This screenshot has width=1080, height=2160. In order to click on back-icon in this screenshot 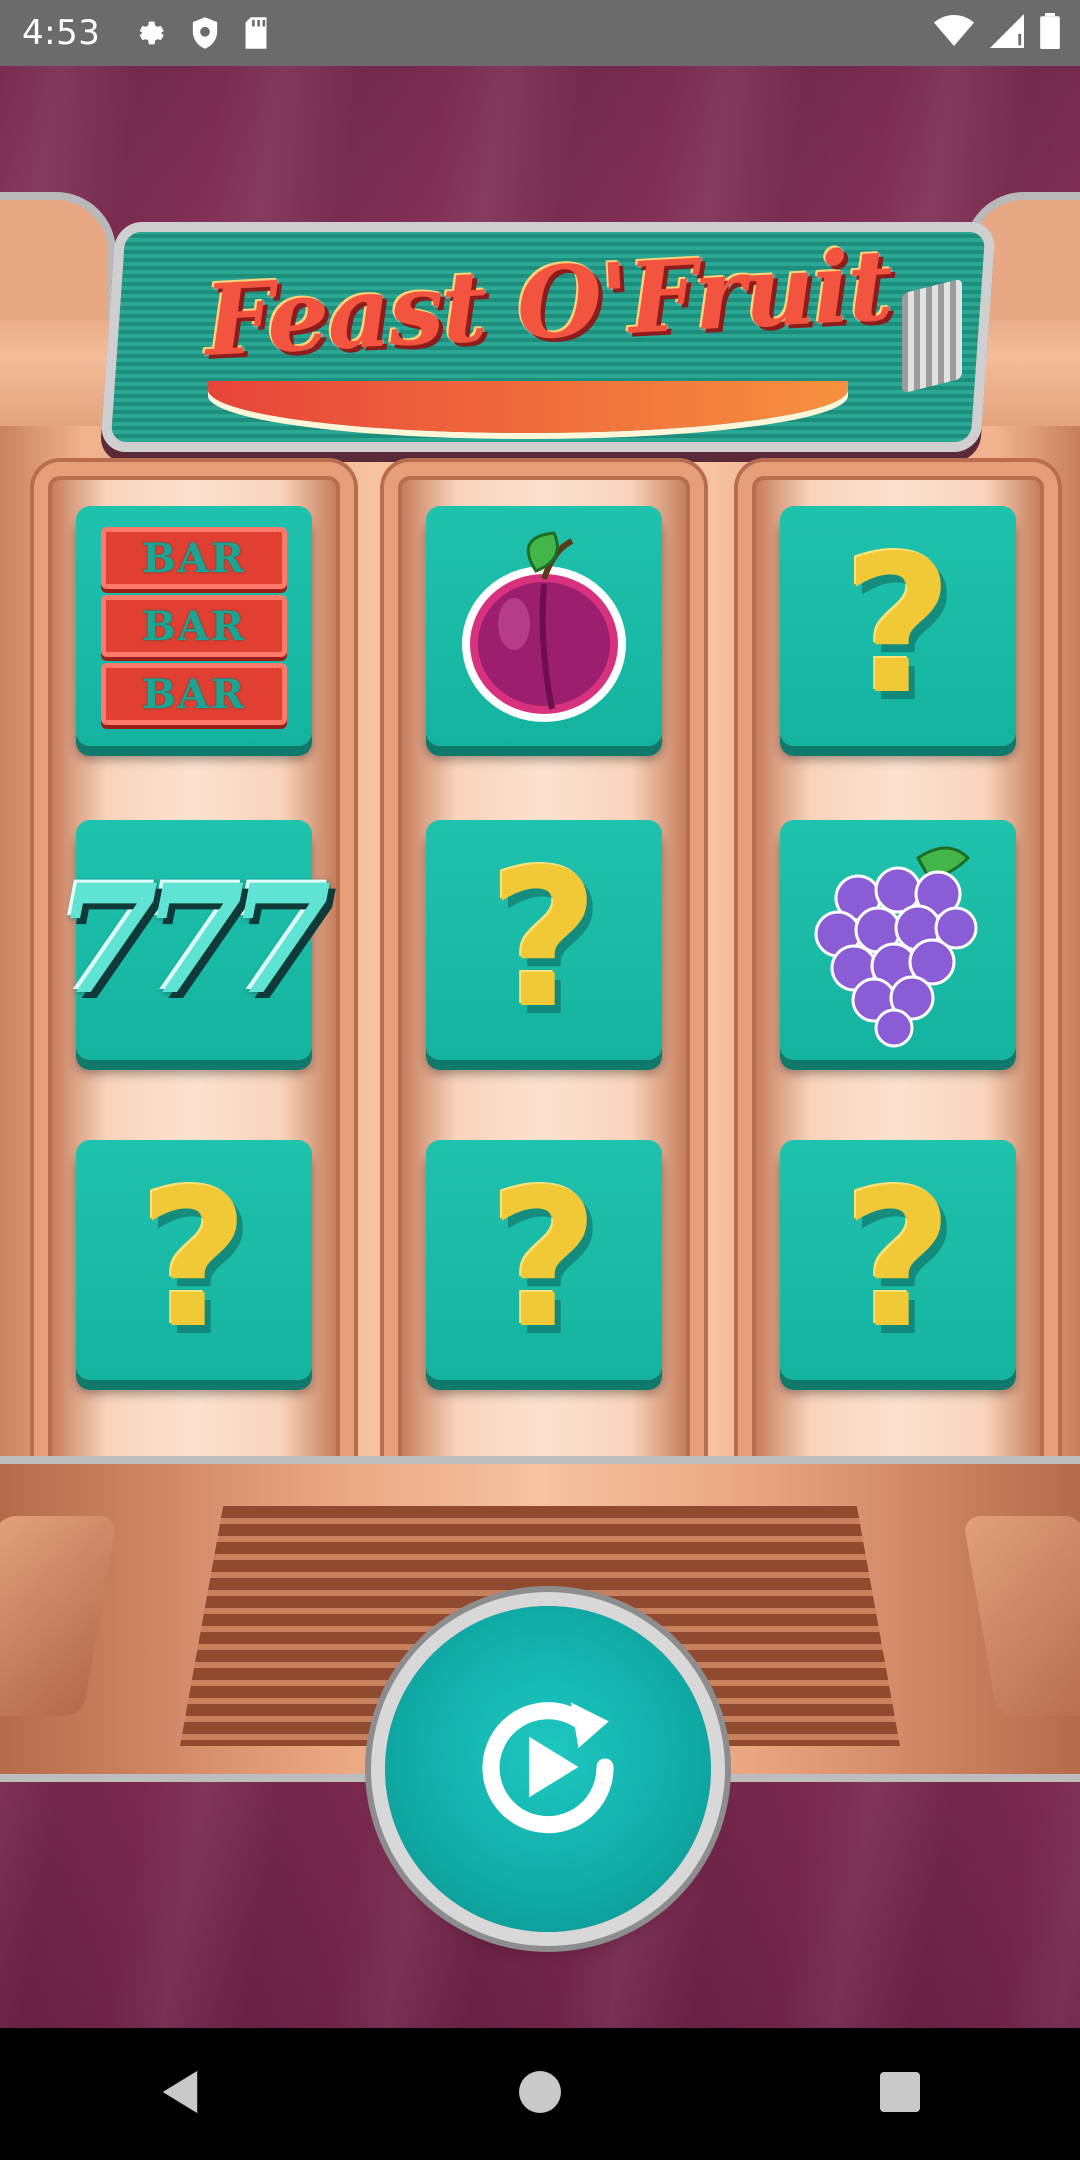, I will do `click(180, 2094)`.